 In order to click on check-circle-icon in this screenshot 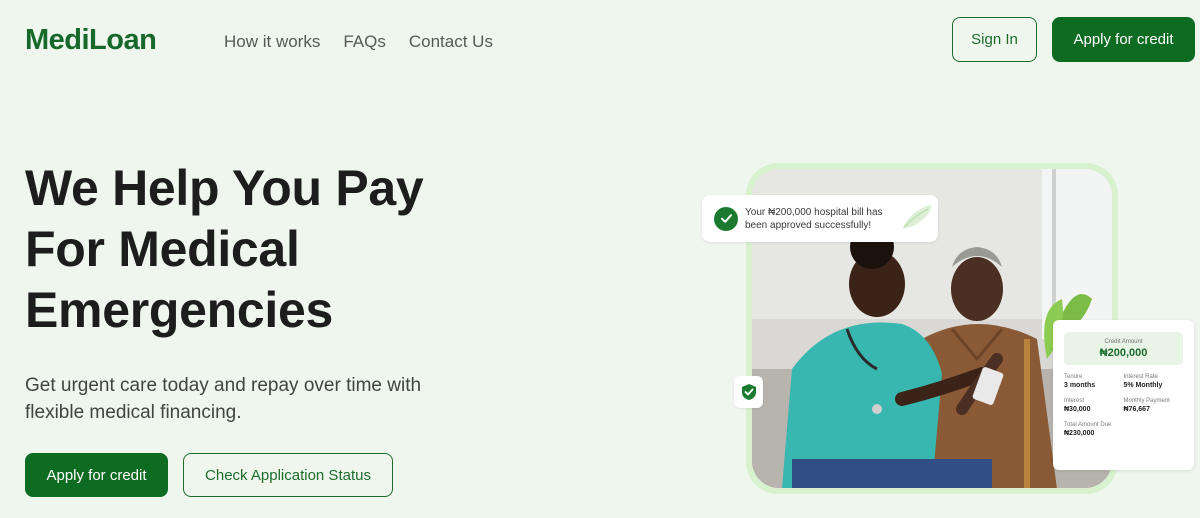, I will do `click(726, 218)`.